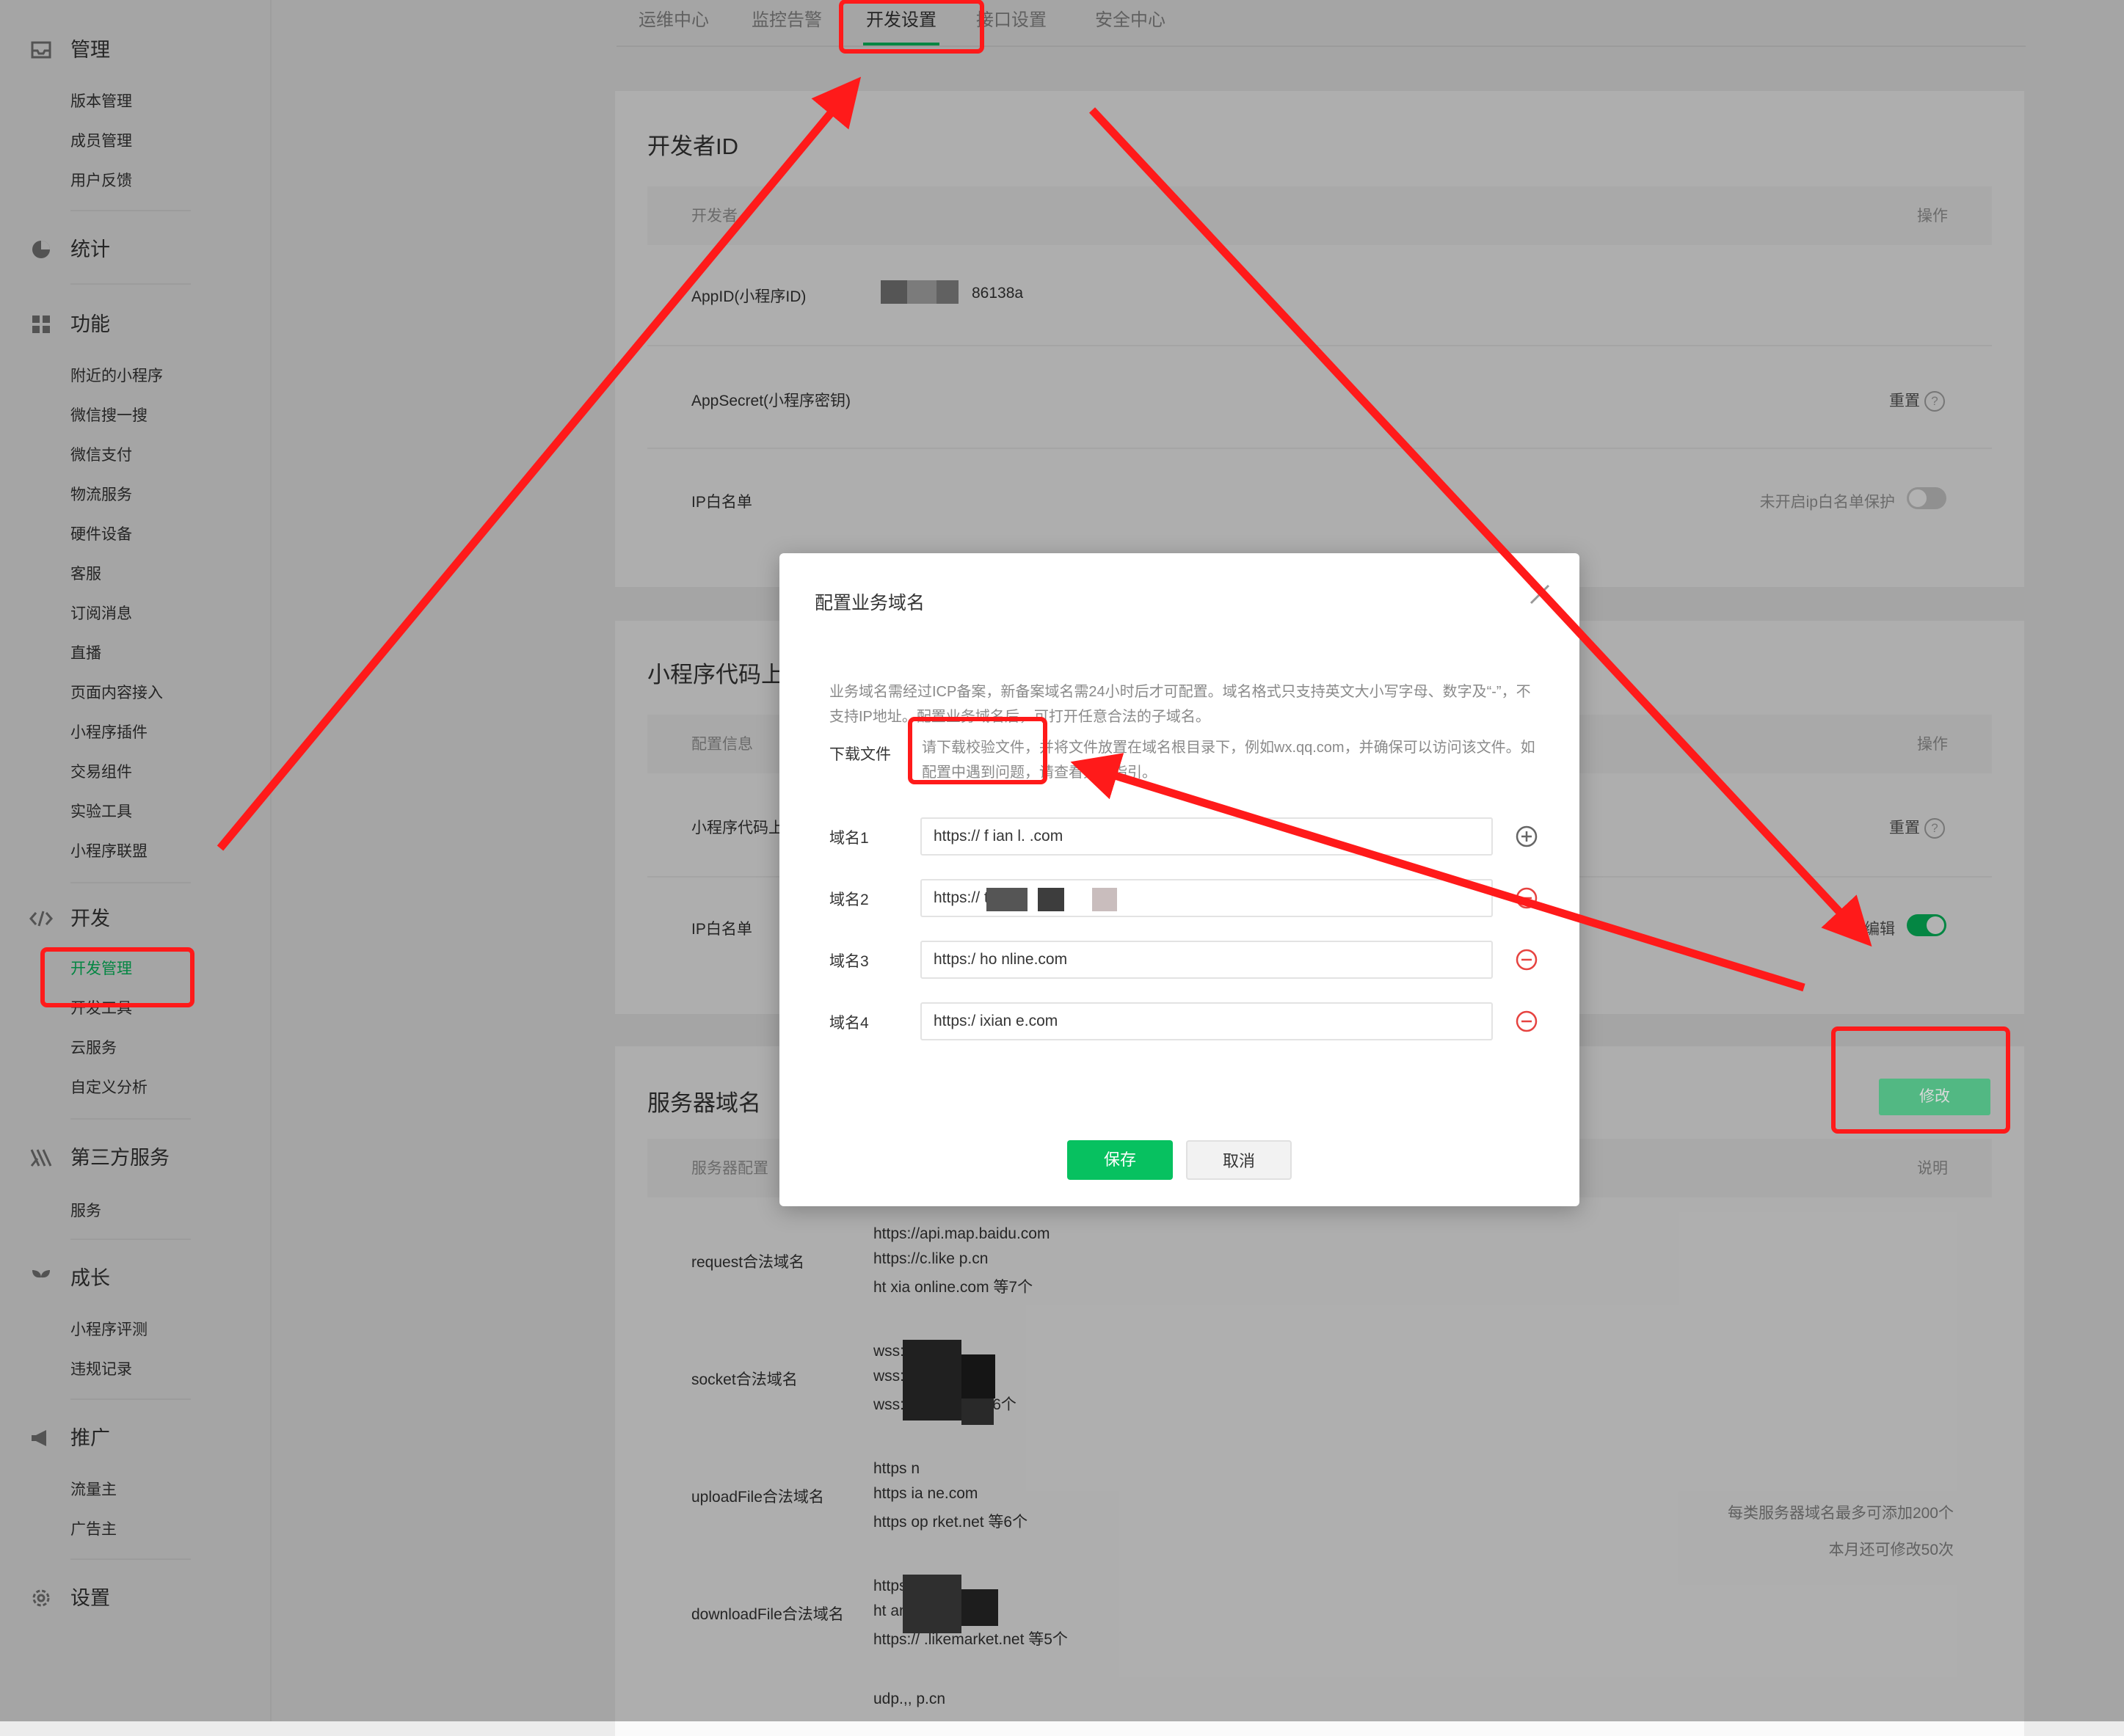  What do you see at coordinates (1206, 836) in the screenshot?
I see `domain-1-input: https:// f ian l. .com` at bounding box center [1206, 836].